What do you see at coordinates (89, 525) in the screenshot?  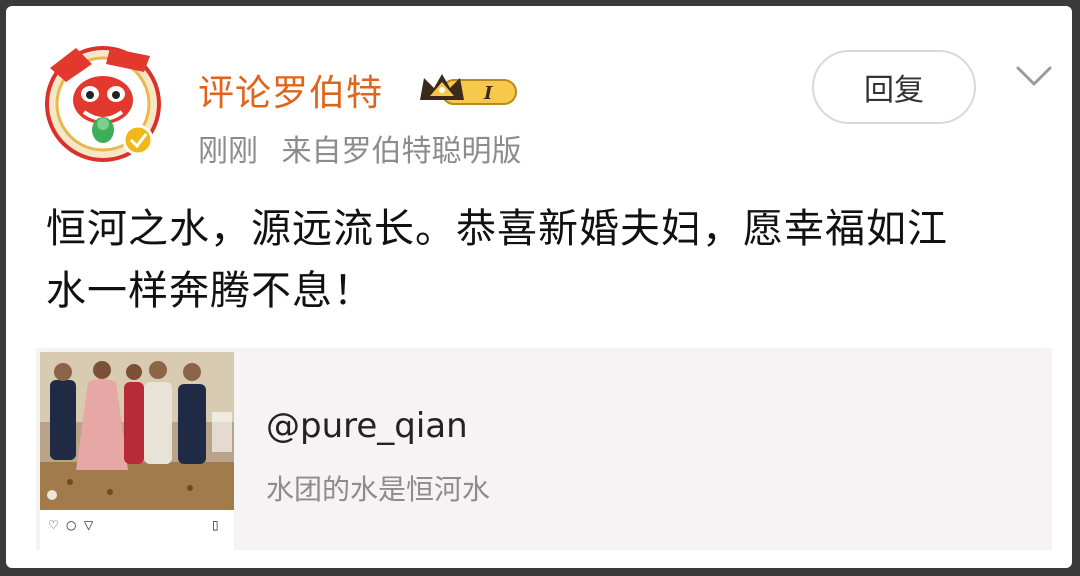 I see `send-icon: ▽` at bounding box center [89, 525].